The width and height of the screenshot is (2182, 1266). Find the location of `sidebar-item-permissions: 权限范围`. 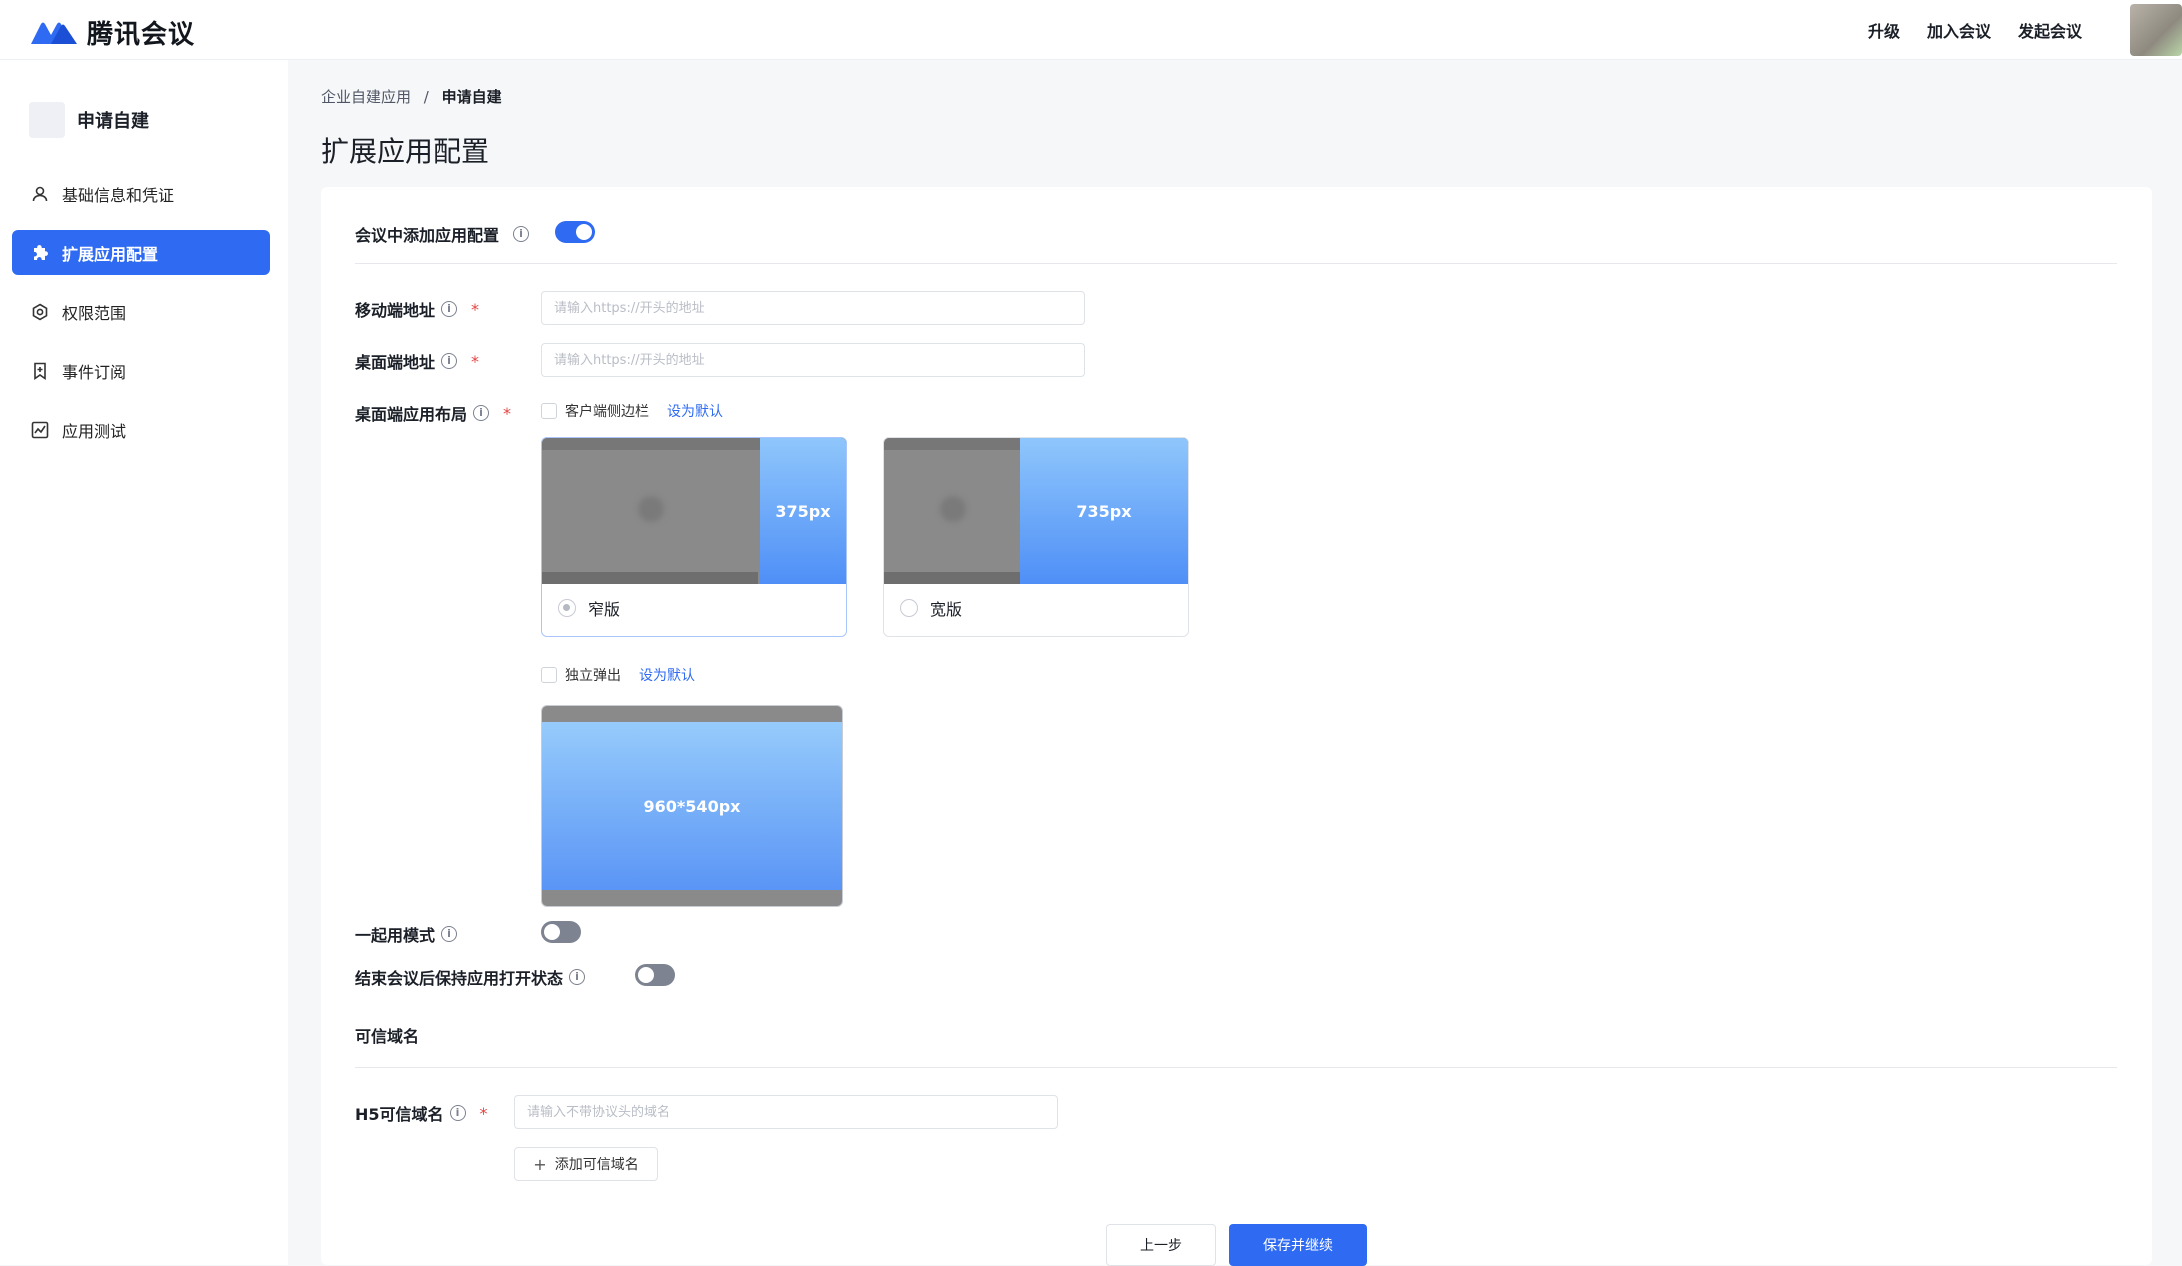

sidebar-item-permissions: 权限范围 is located at coordinates (141, 311).